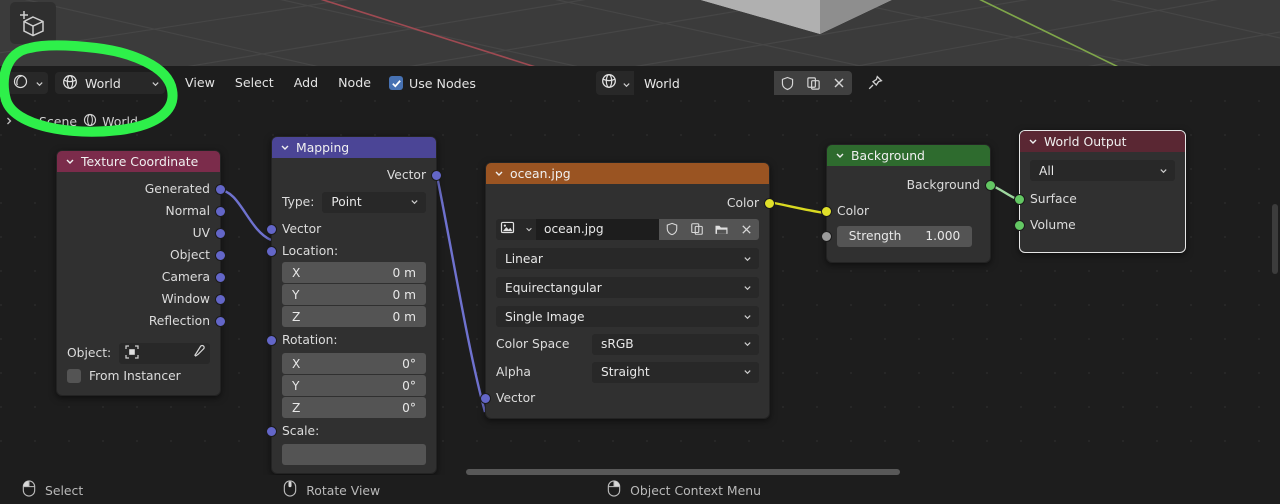 The image size is (1280, 504). Describe the element at coordinates (630, 203) in the screenshot. I see `output-socket-row: Color` at that location.